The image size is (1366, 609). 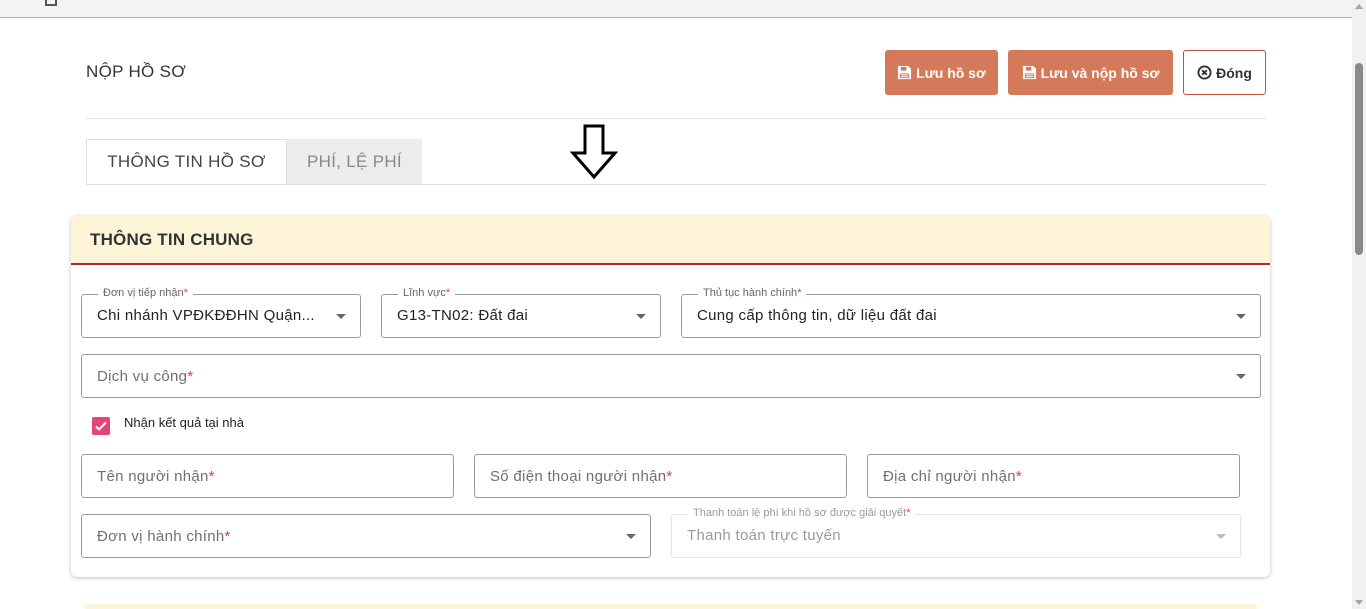 What do you see at coordinates (136, 71) in the screenshot?
I see `page-title: NỘP HỒ SƠ` at bounding box center [136, 71].